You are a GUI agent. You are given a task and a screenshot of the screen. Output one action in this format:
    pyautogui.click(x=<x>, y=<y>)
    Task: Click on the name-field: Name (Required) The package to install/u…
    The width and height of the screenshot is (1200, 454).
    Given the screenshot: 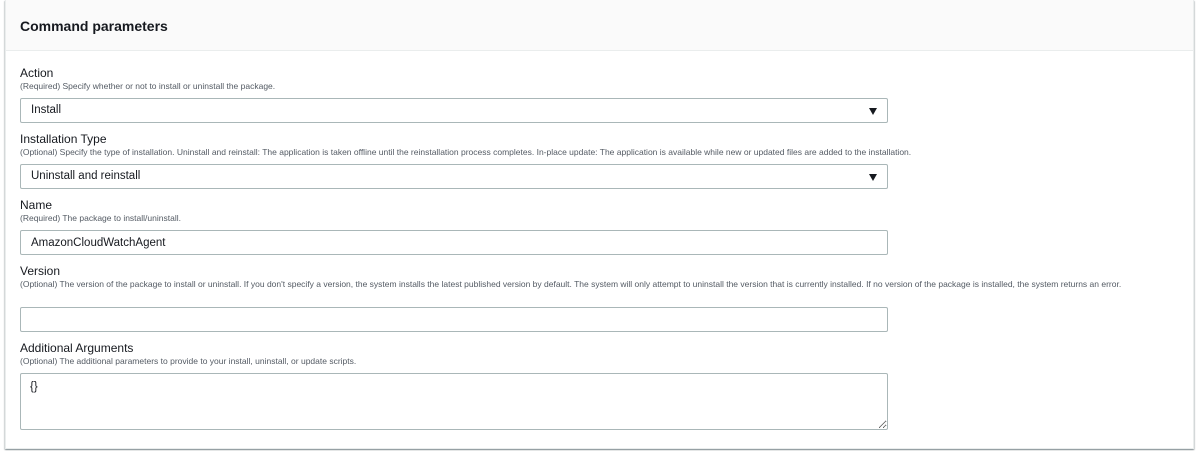 What is the action you would take?
    pyautogui.click(x=600, y=226)
    